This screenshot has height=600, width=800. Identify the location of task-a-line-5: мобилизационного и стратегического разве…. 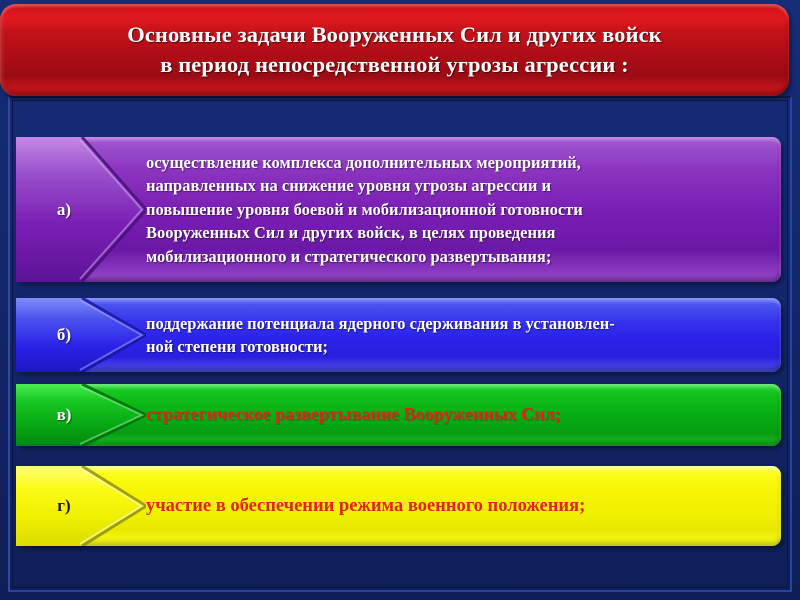
(349, 256).